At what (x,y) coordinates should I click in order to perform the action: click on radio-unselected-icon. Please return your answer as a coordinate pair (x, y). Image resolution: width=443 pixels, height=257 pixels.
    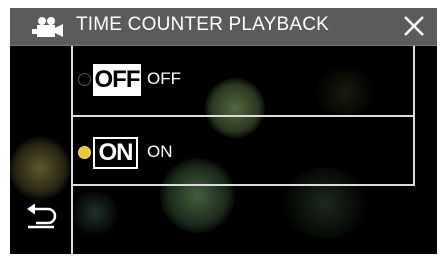
    Looking at the image, I should click on (84, 79).